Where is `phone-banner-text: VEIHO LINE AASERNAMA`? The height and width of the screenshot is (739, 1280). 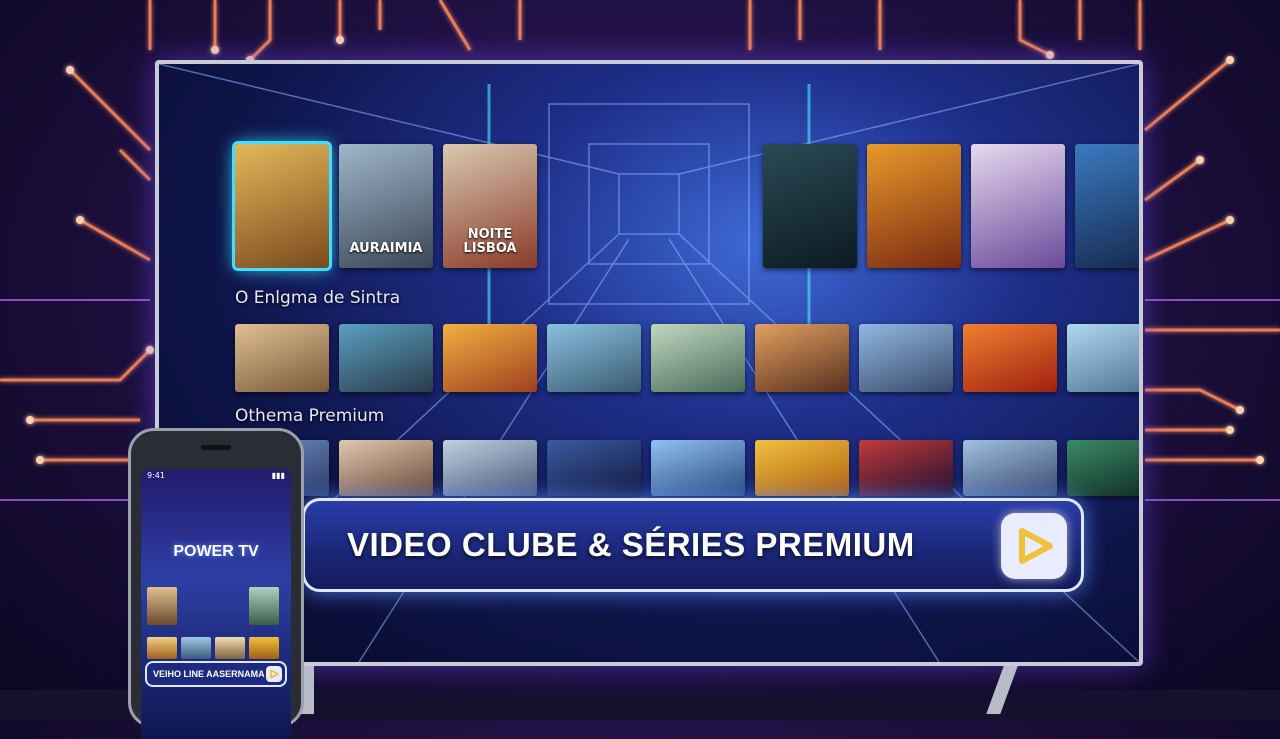
phone-banner-text: VEIHO LINE AASERNAMA is located at coordinates (209, 674).